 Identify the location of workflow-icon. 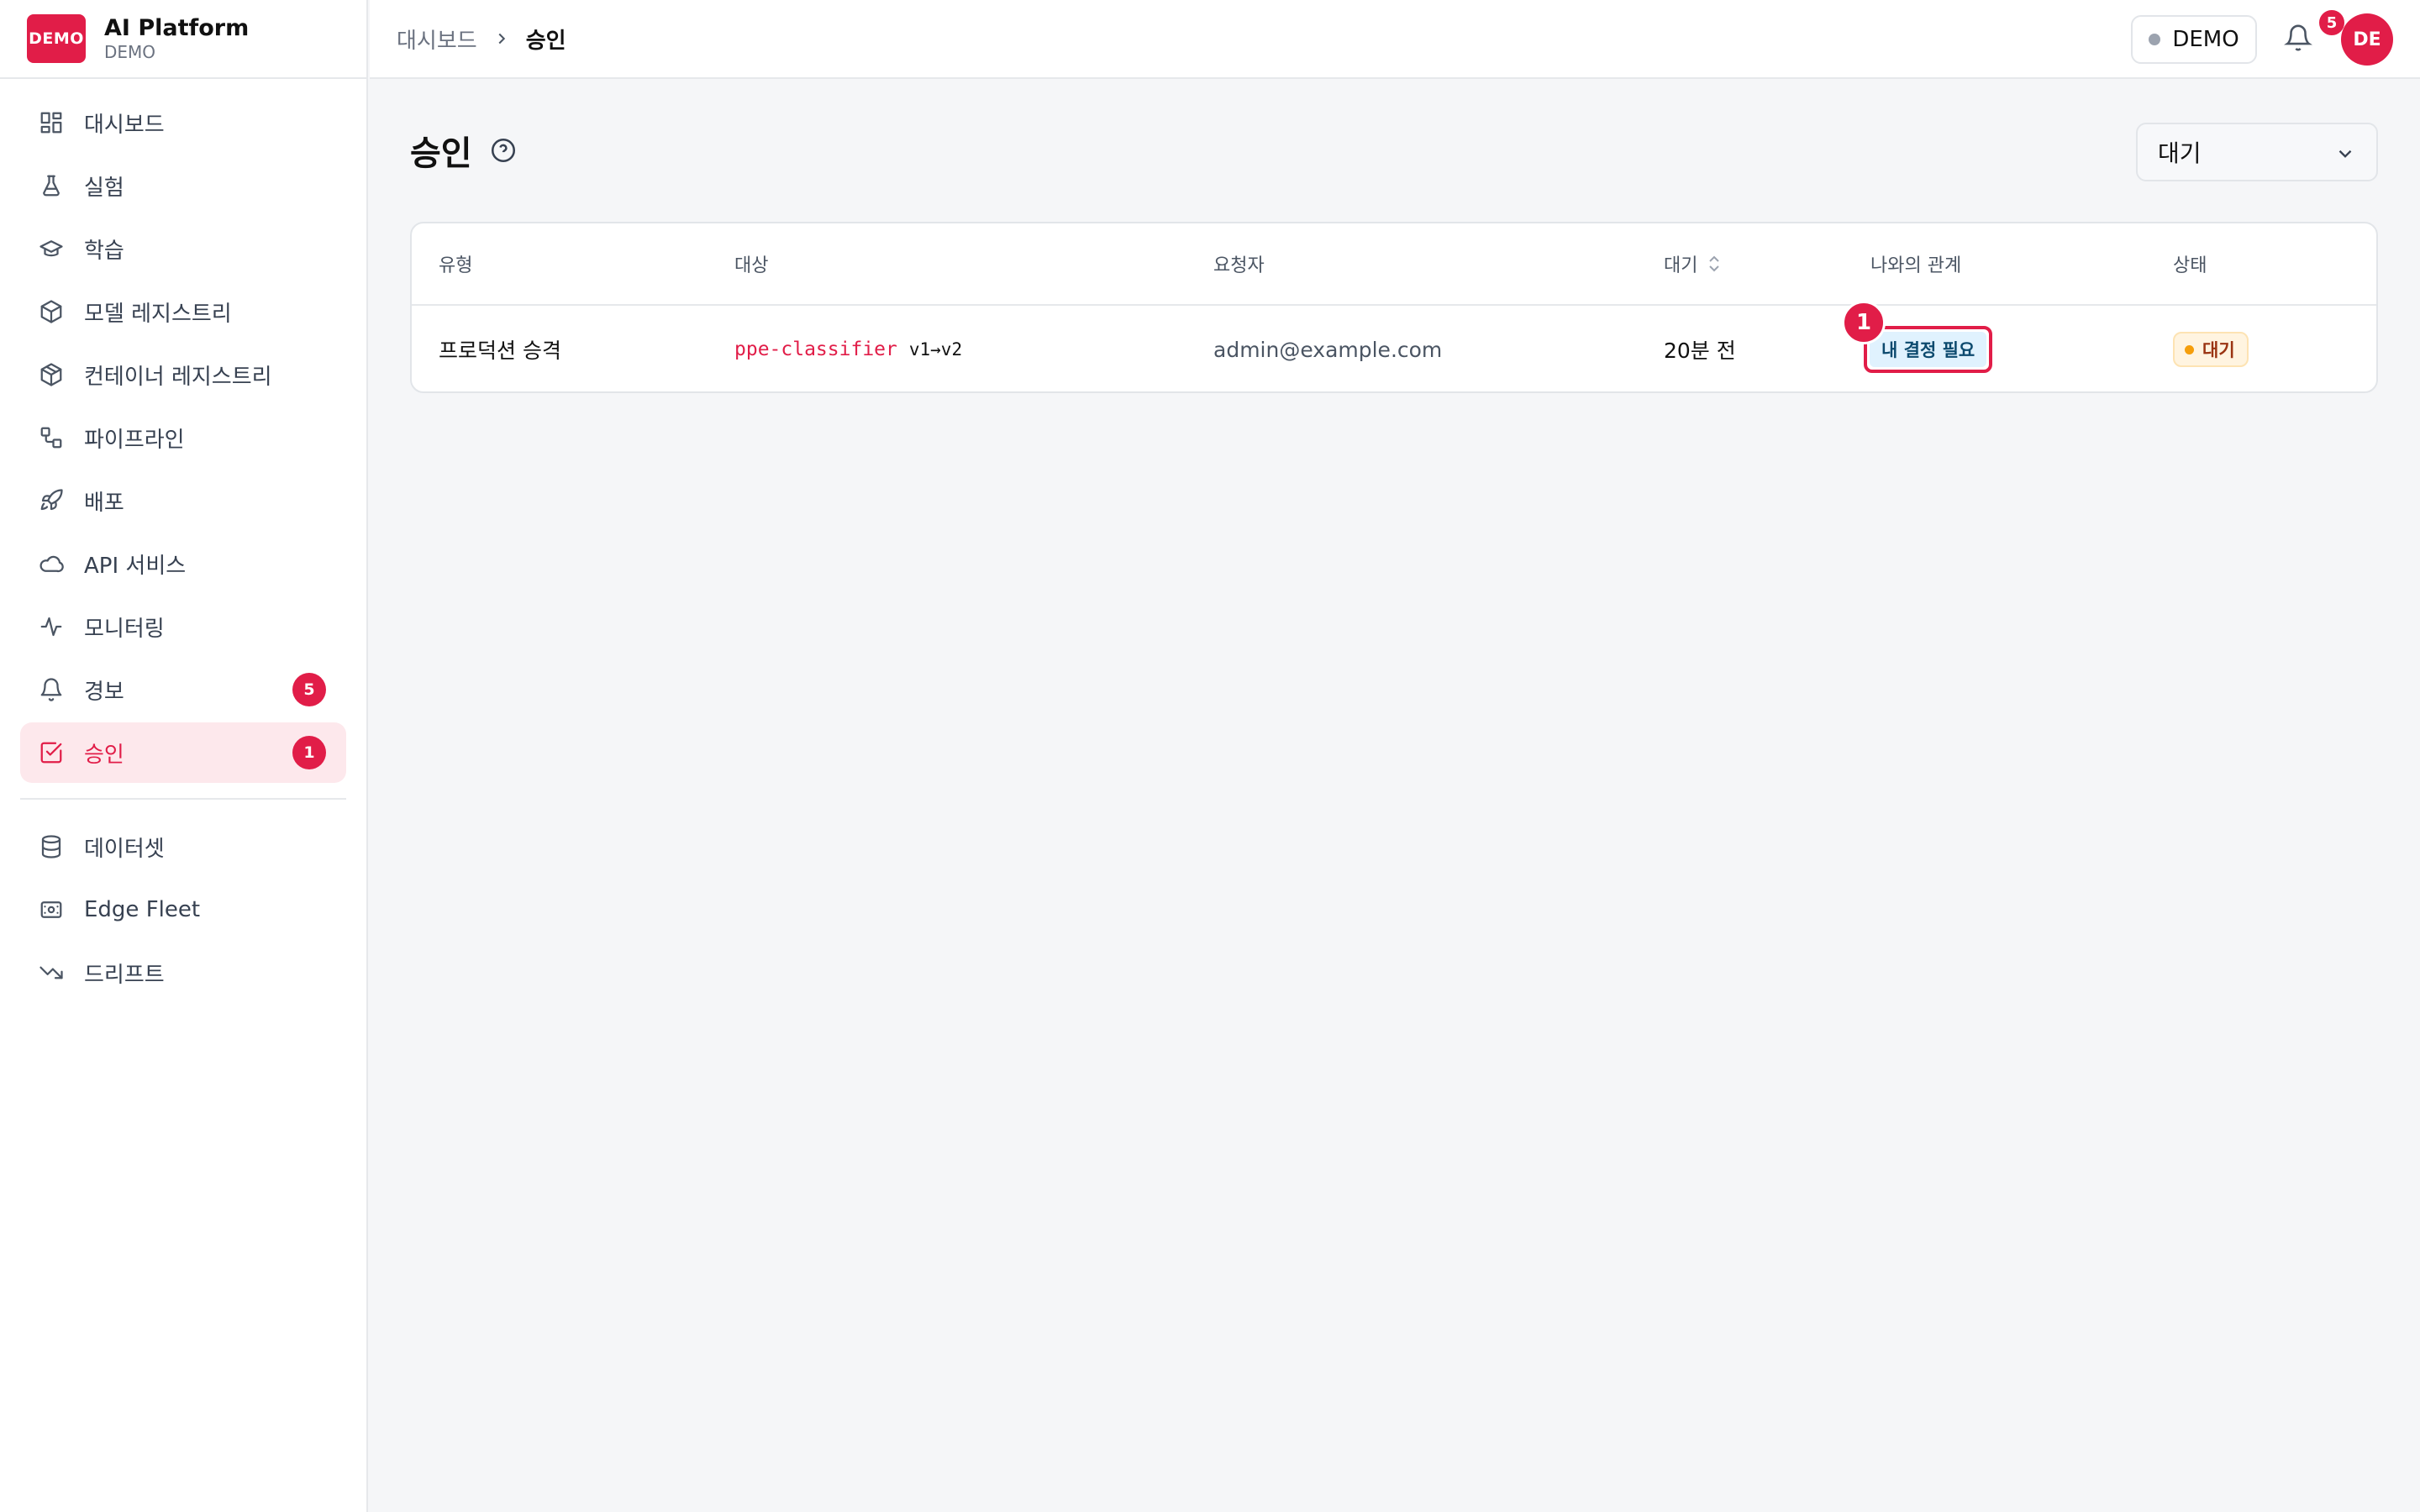
(52, 437).